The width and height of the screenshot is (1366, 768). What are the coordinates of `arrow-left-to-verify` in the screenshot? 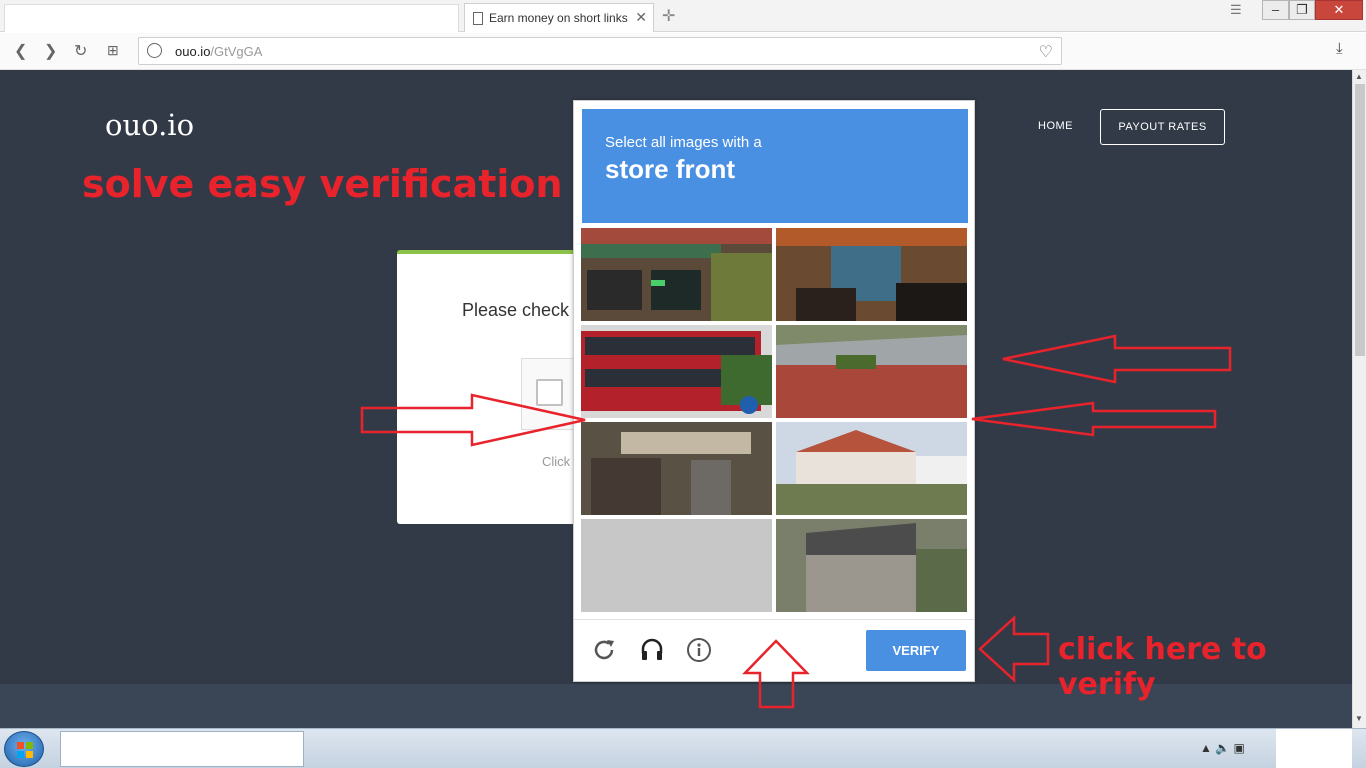 It's located at (1014, 649).